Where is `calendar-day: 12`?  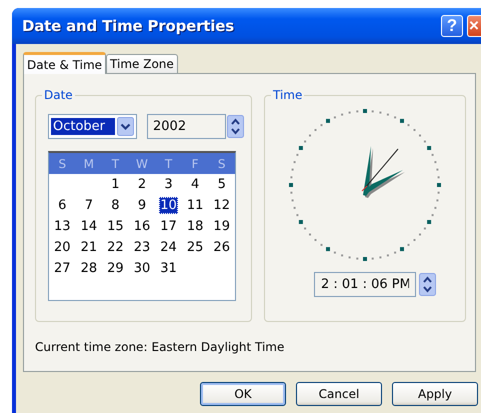
calendar-day: 12 is located at coordinates (221, 205).